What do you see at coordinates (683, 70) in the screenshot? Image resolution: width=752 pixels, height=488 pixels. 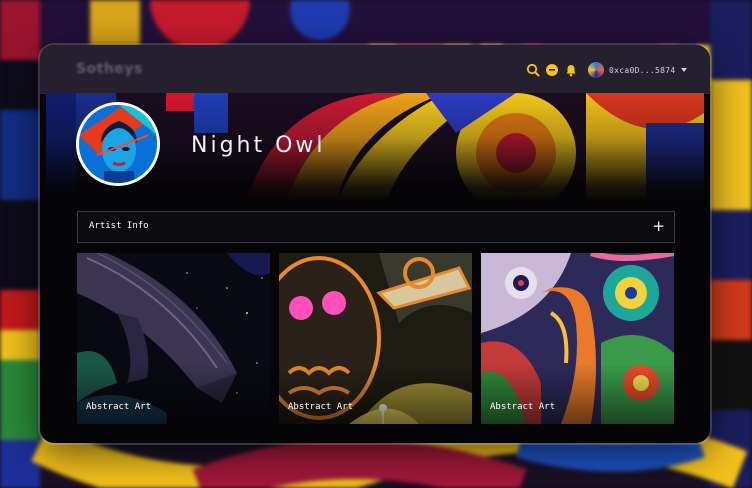 I see `chevron-down-icon` at bounding box center [683, 70].